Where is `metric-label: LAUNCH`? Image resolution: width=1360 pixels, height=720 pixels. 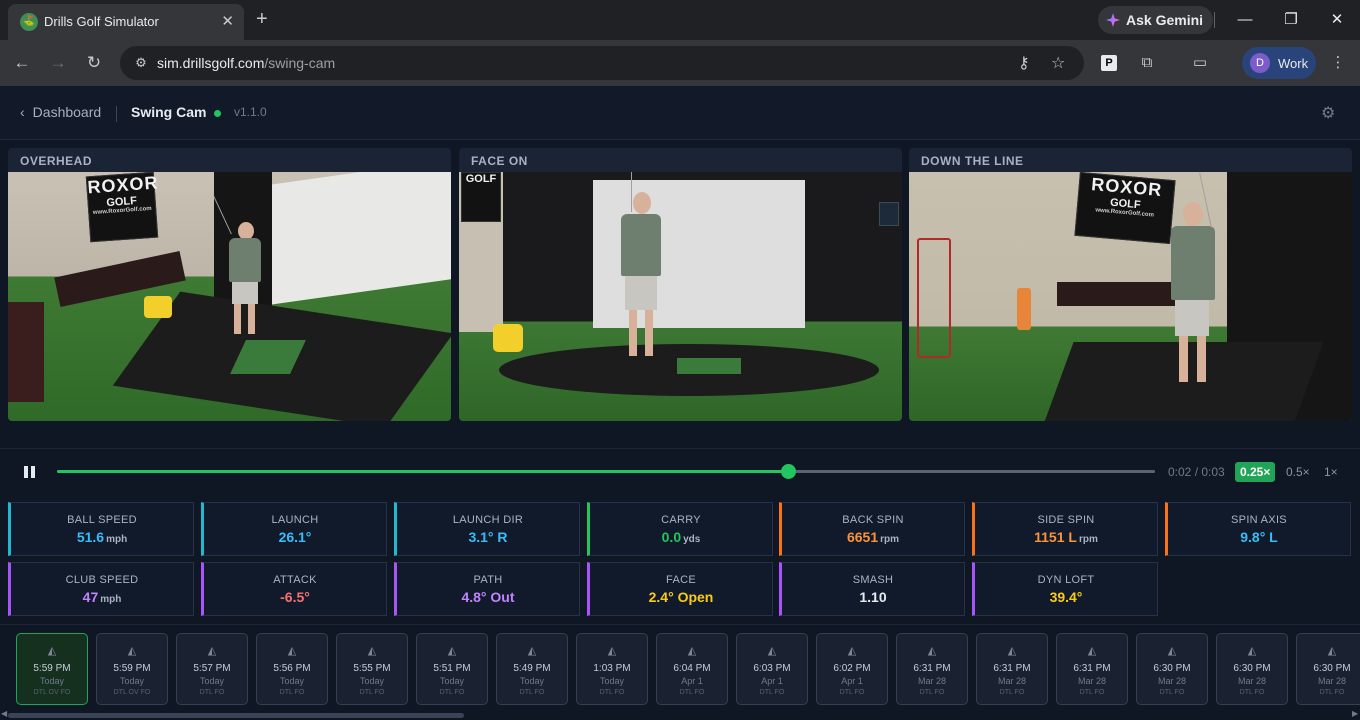 metric-label: LAUNCH is located at coordinates (295, 520).